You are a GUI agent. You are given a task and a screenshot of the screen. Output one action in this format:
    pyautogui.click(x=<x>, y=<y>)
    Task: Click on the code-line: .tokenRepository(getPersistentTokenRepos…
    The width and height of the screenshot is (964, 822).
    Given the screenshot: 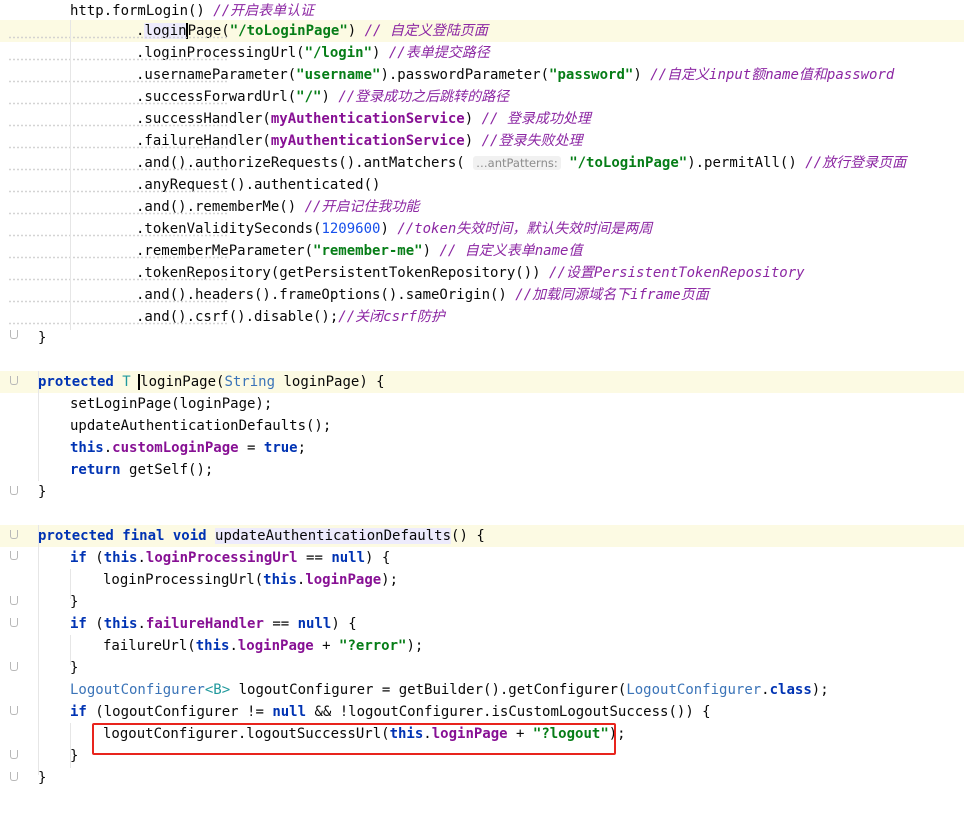 What is the action you would take?
    pyautogui.click(x=482, y=273)
    